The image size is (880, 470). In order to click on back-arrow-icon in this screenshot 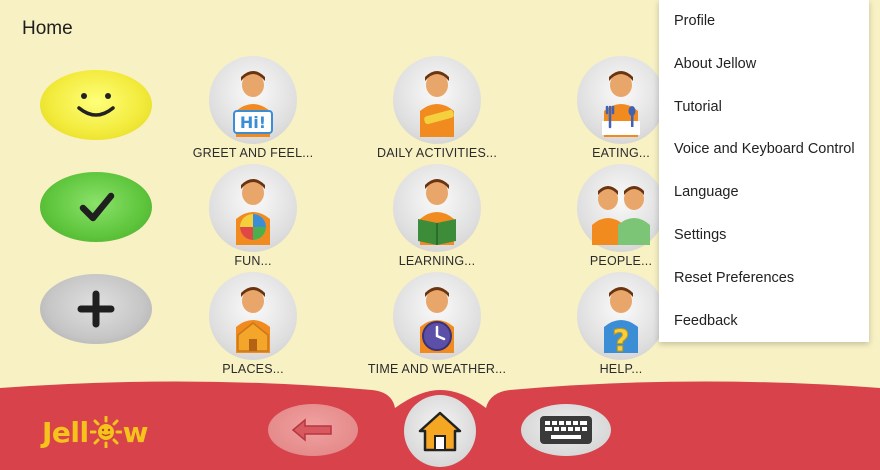, I will do `click(311, 430)`.